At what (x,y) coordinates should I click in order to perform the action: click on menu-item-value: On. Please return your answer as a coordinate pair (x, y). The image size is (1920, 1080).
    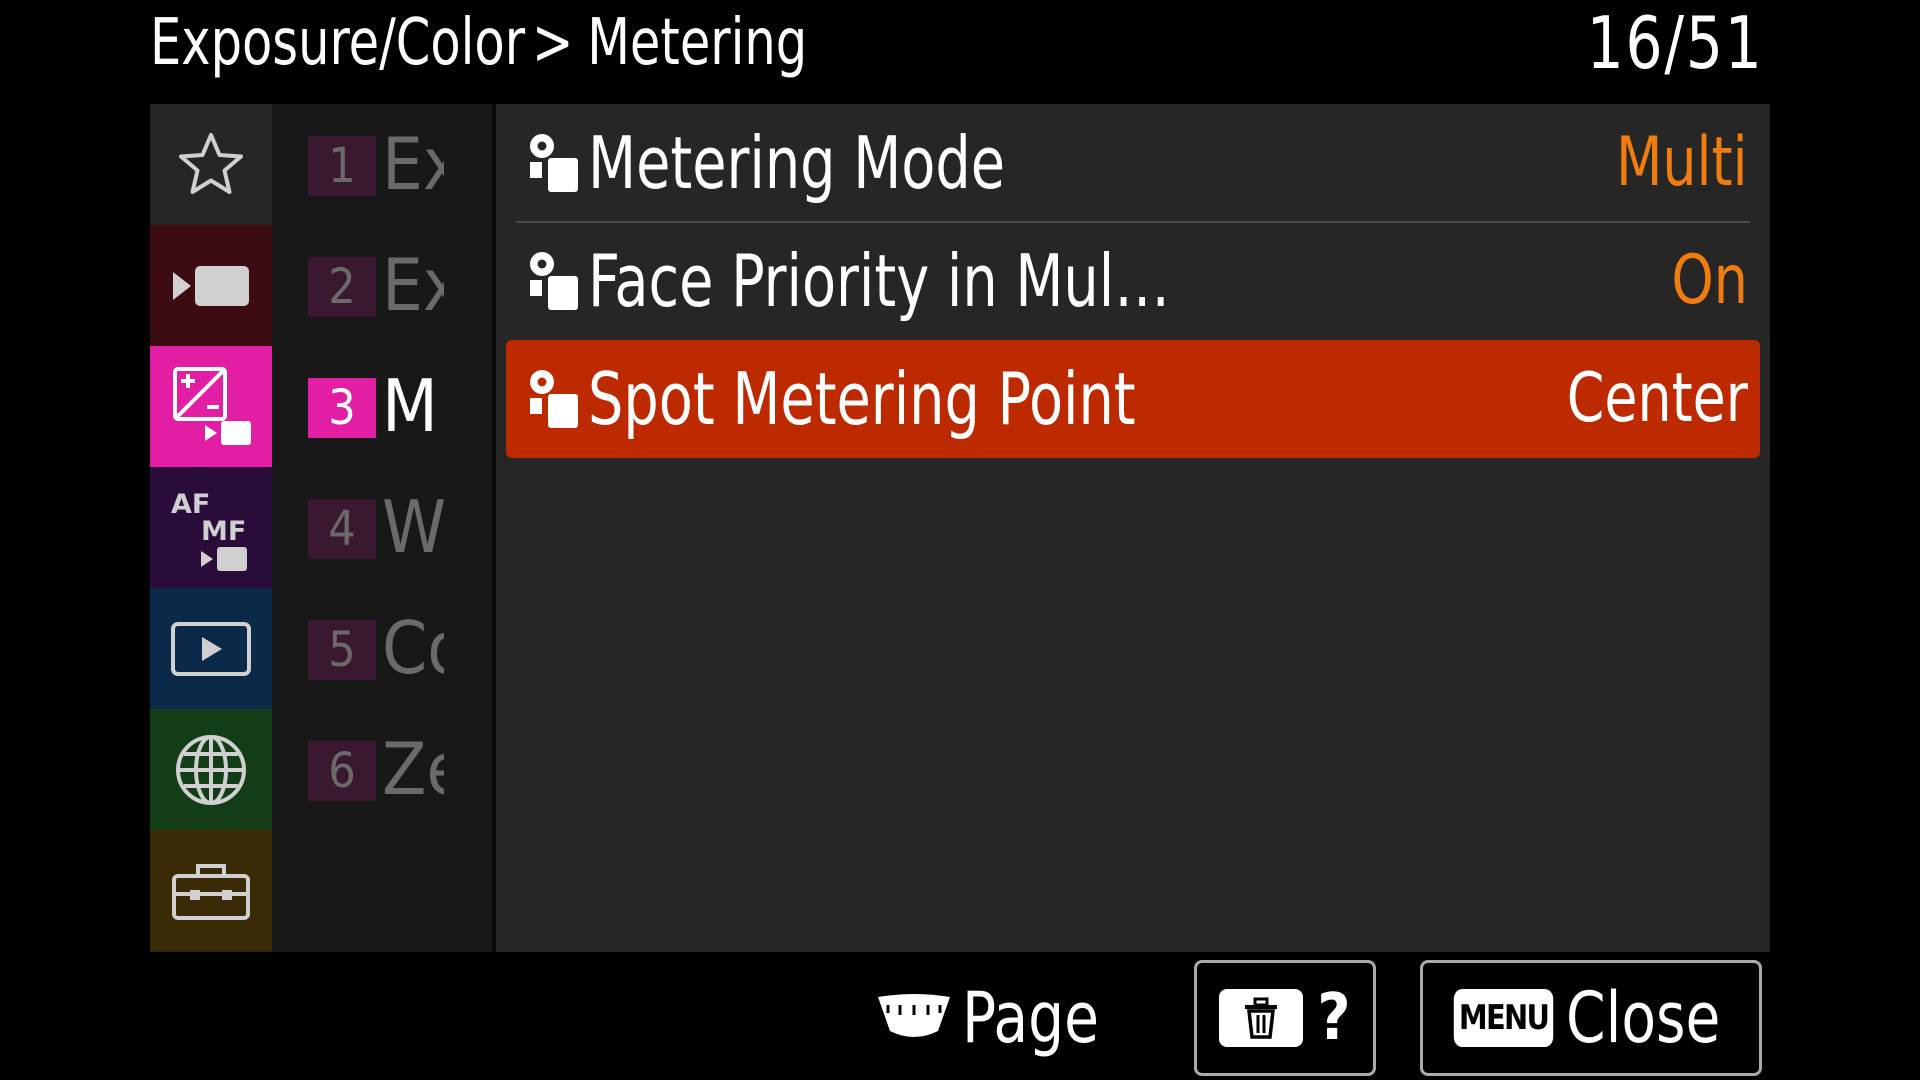
    Looking at the image, I should click on (1709, 280).